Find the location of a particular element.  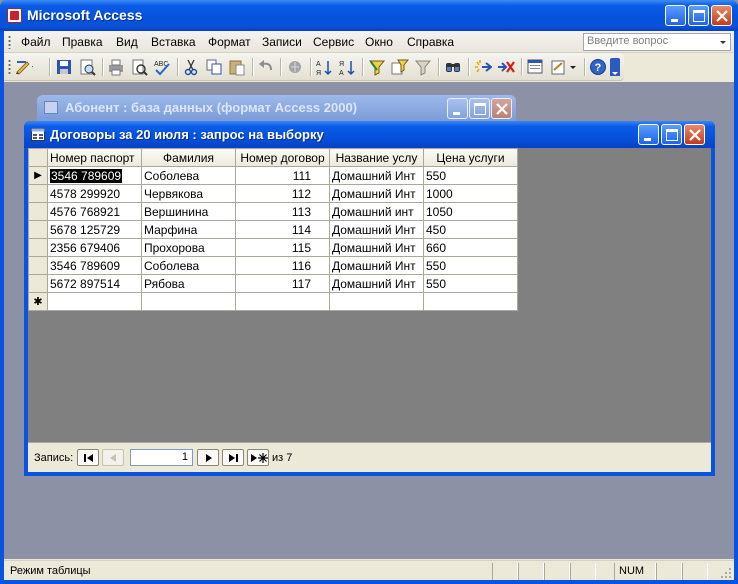

cell-contract-number: 112 is located at coordinates (282, 193).